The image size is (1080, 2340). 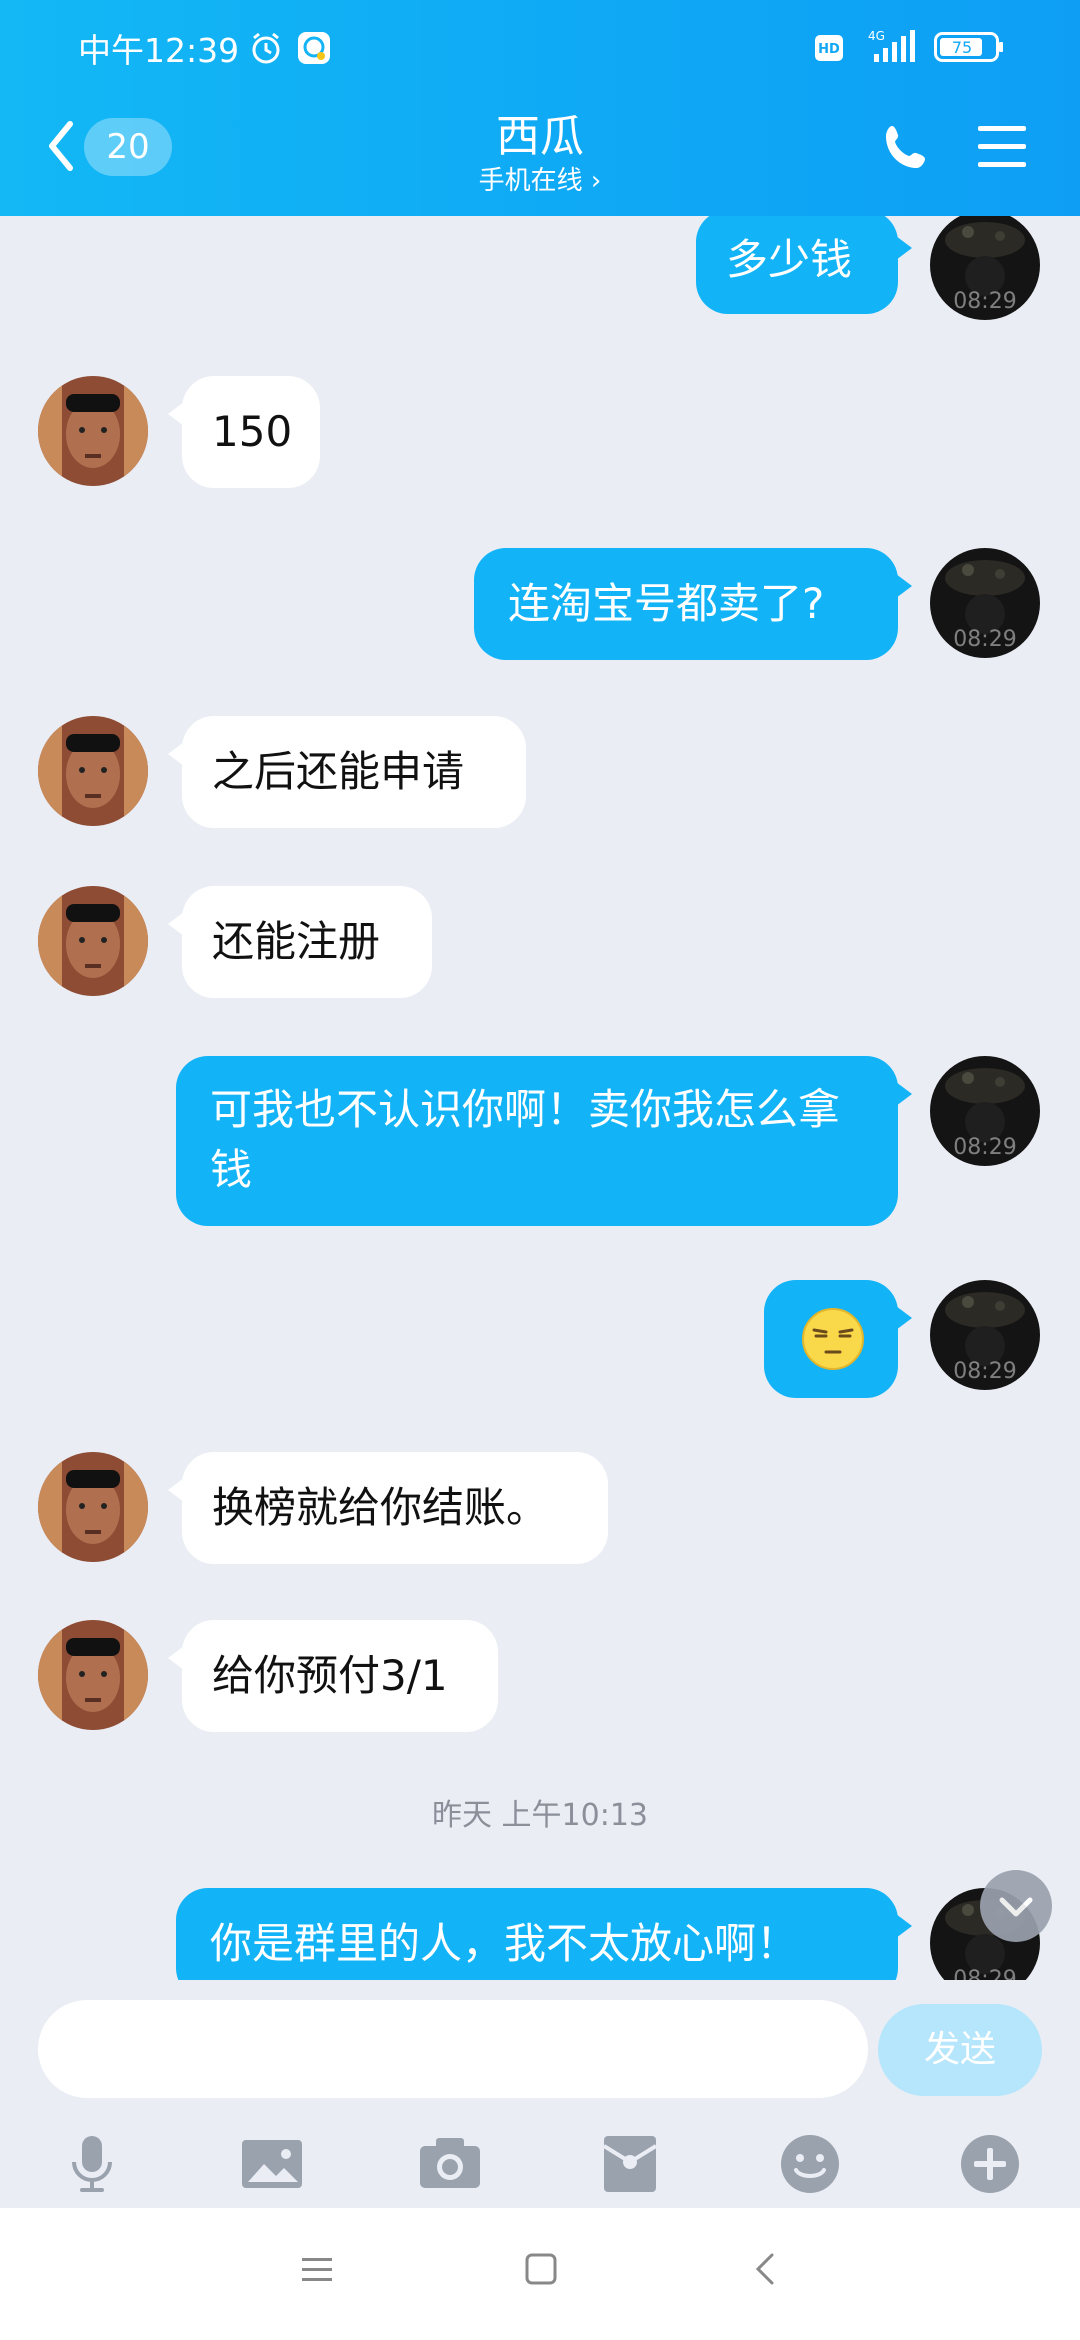 I want to click on phone-icon, so click(x=905, y=147).